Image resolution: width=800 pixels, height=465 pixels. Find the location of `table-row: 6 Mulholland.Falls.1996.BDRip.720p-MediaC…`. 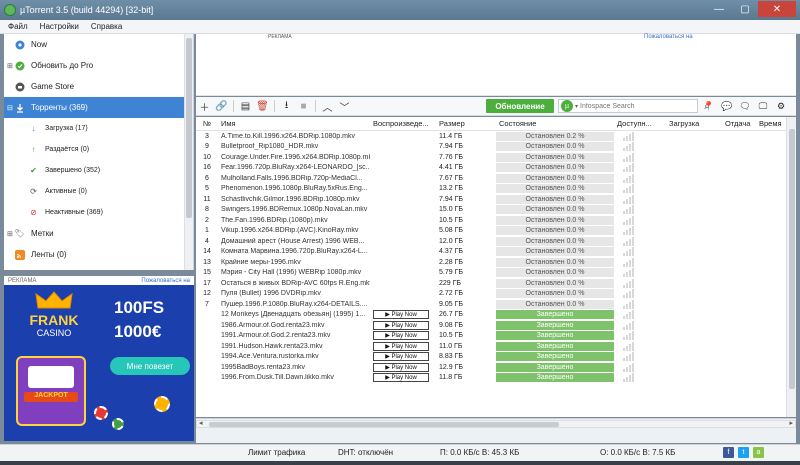

table-row: 6 Mulholland.Falls.1996.BDRip.720p-MediaC… is located at coordinates (496, 178).